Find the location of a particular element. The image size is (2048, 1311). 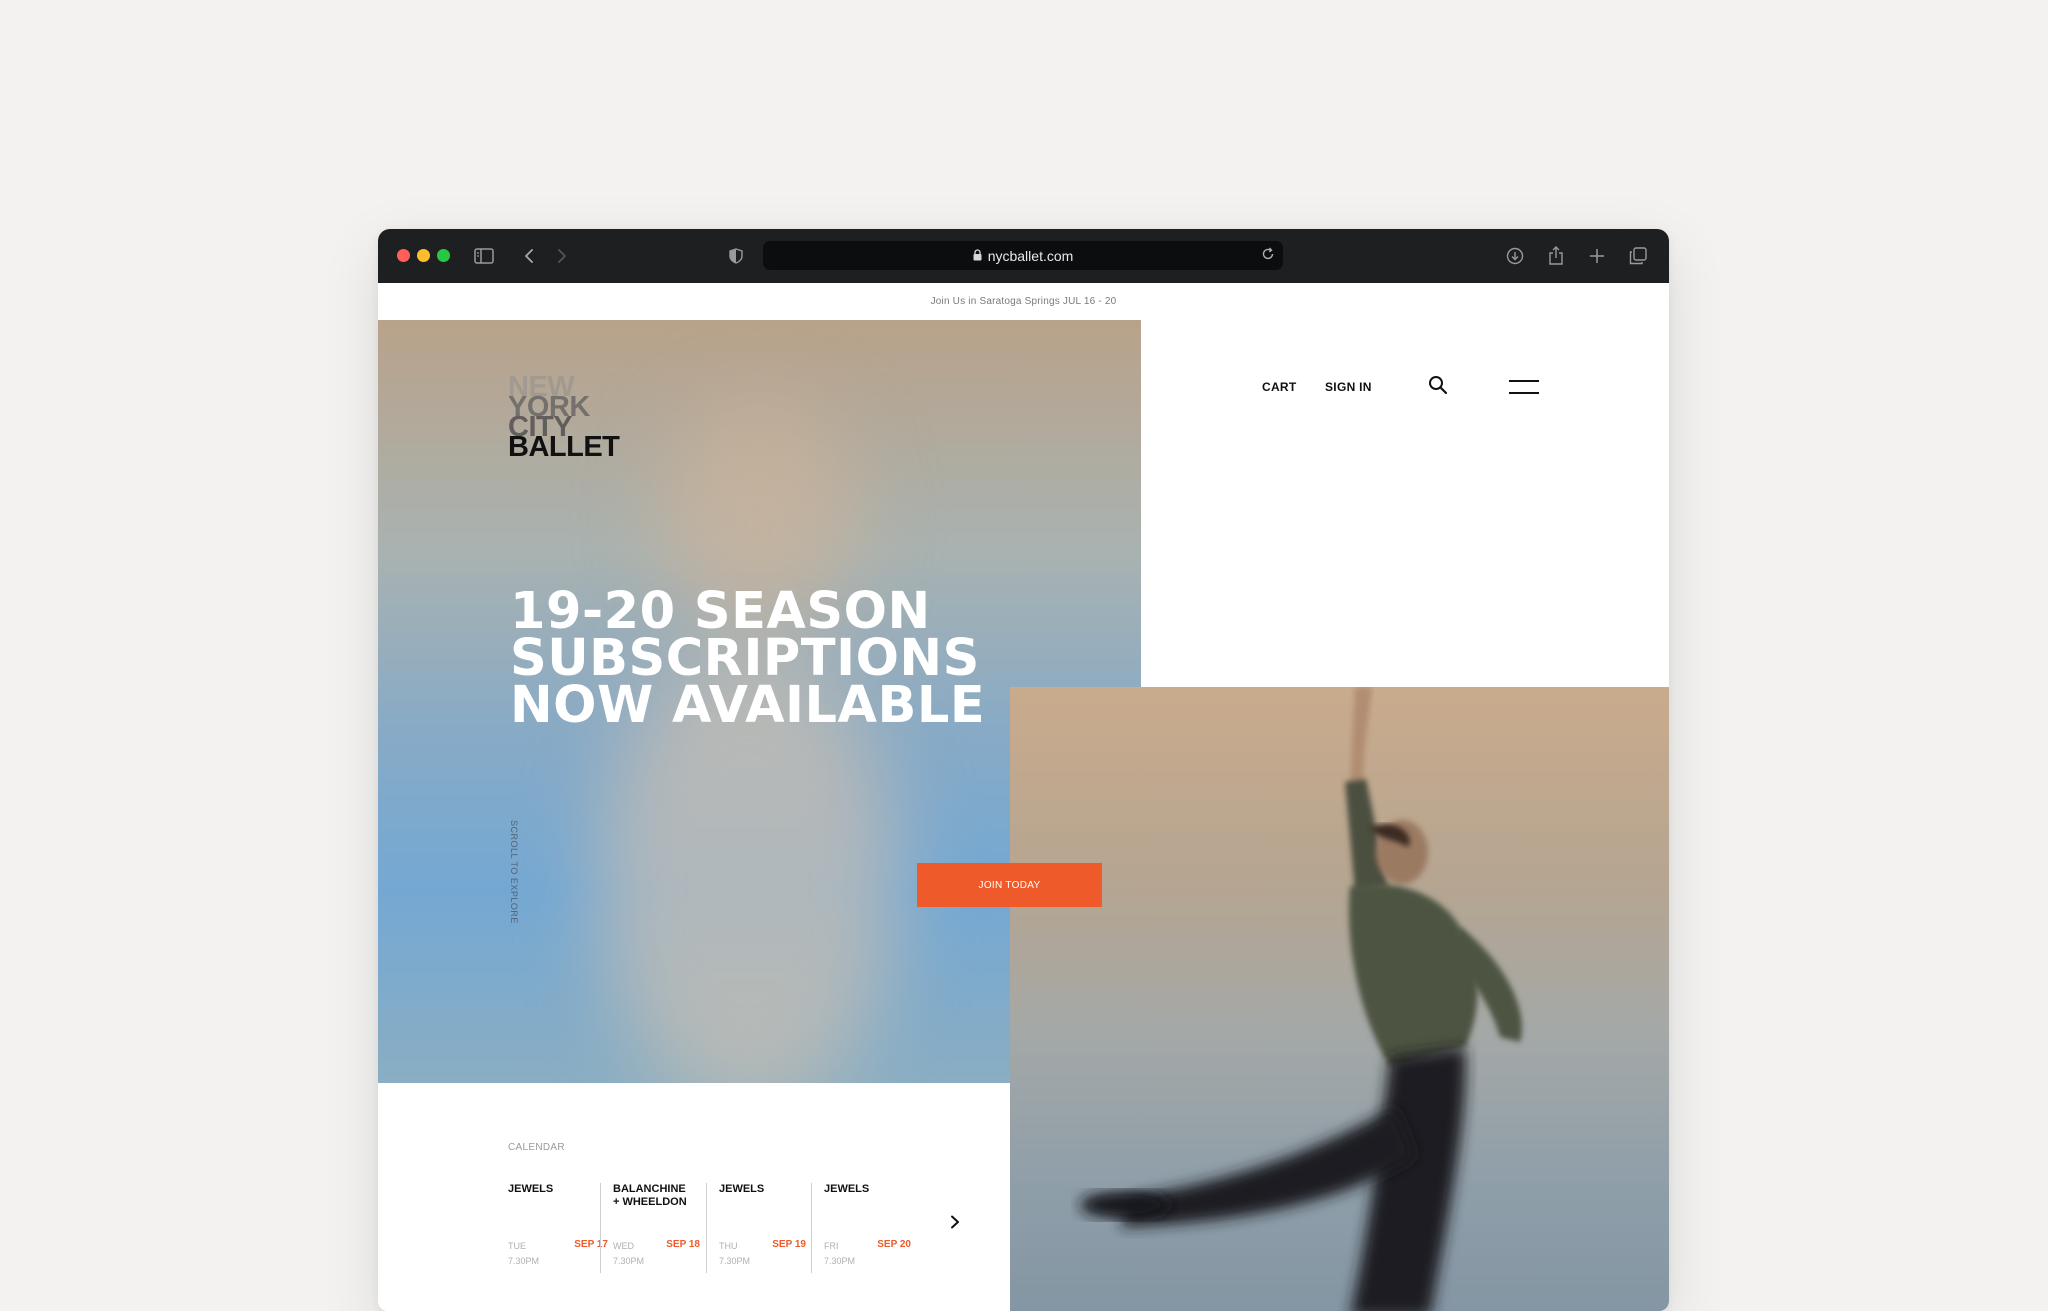

hero-headline: 19-20 SEASON SUBSCRIPTIONS NOW AVAILABLE is located at coordinates (748, 658).